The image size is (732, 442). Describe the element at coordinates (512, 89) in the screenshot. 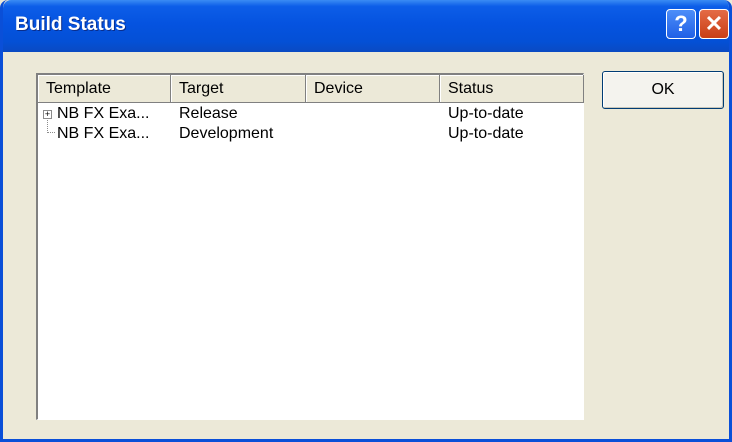

I see `column-header-status: Status` at that location.